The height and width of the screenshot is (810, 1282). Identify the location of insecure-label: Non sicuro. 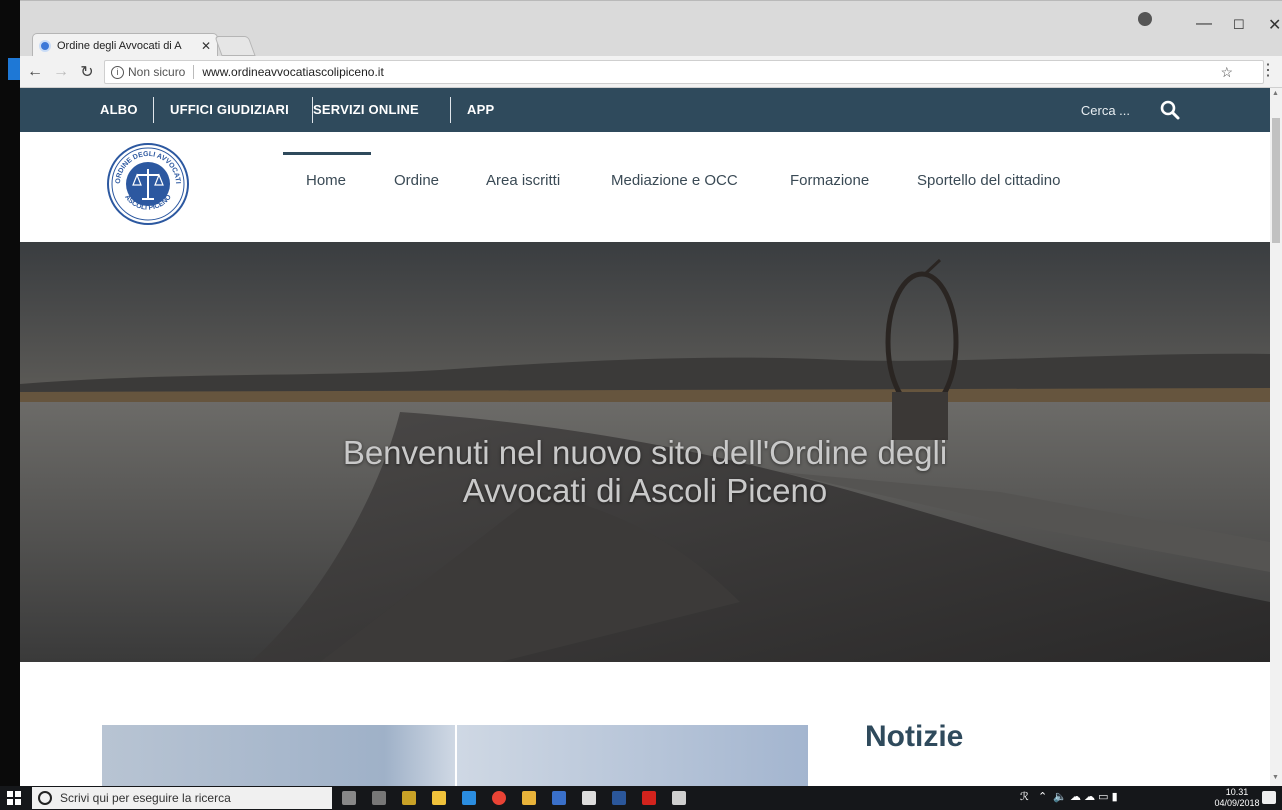
(157, 72).